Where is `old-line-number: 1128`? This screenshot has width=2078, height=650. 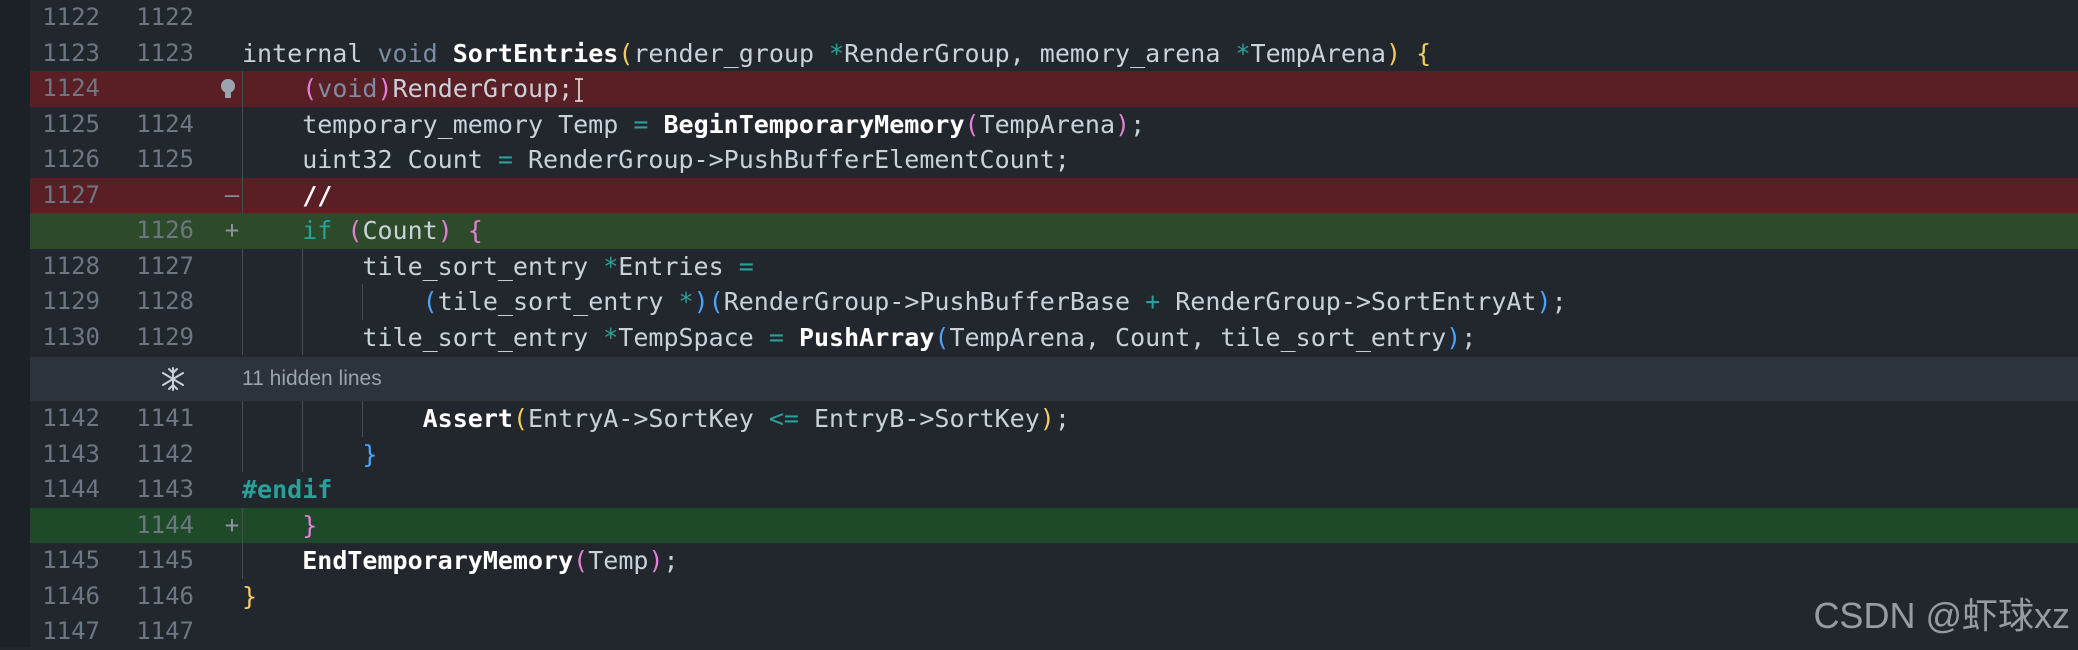 old-line-number: 1128 is located at coordinates (71, 265).